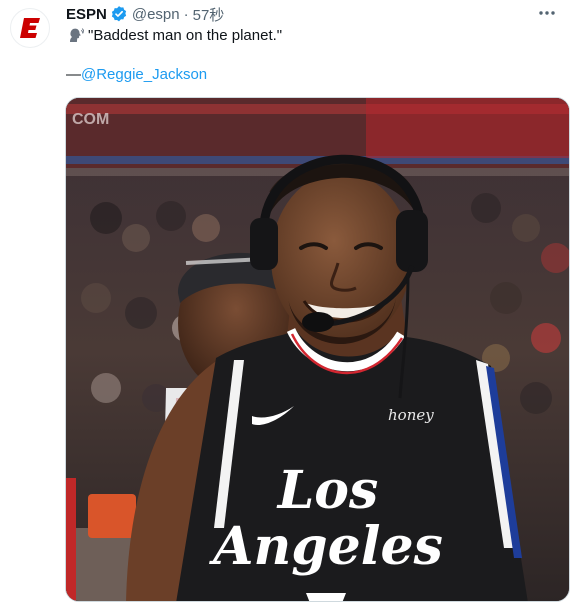  I want to click on more-options-button, so click(547, 13).